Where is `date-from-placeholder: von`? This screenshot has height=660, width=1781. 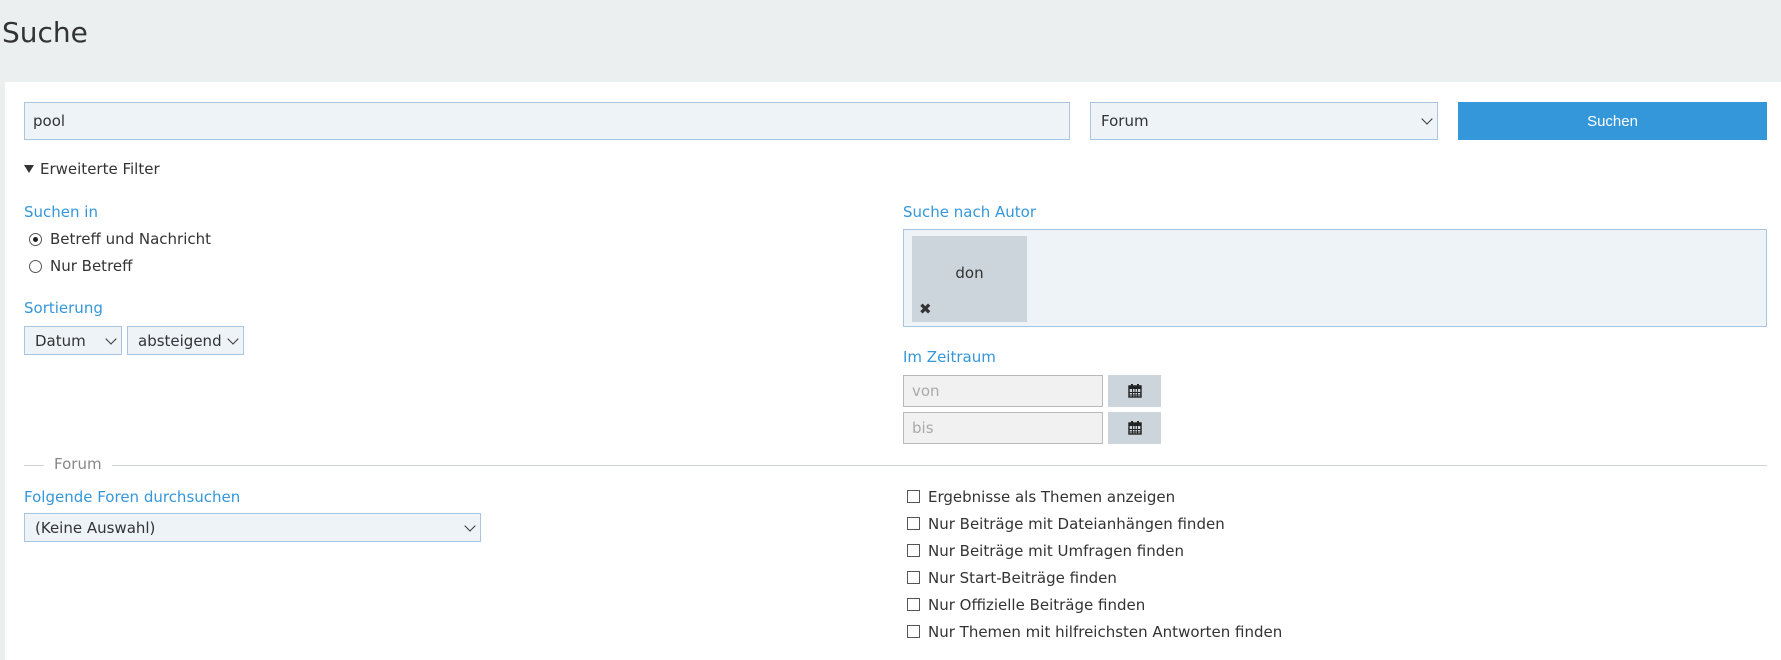 date-from-placeholder: von is located at coordinates (926, 391).